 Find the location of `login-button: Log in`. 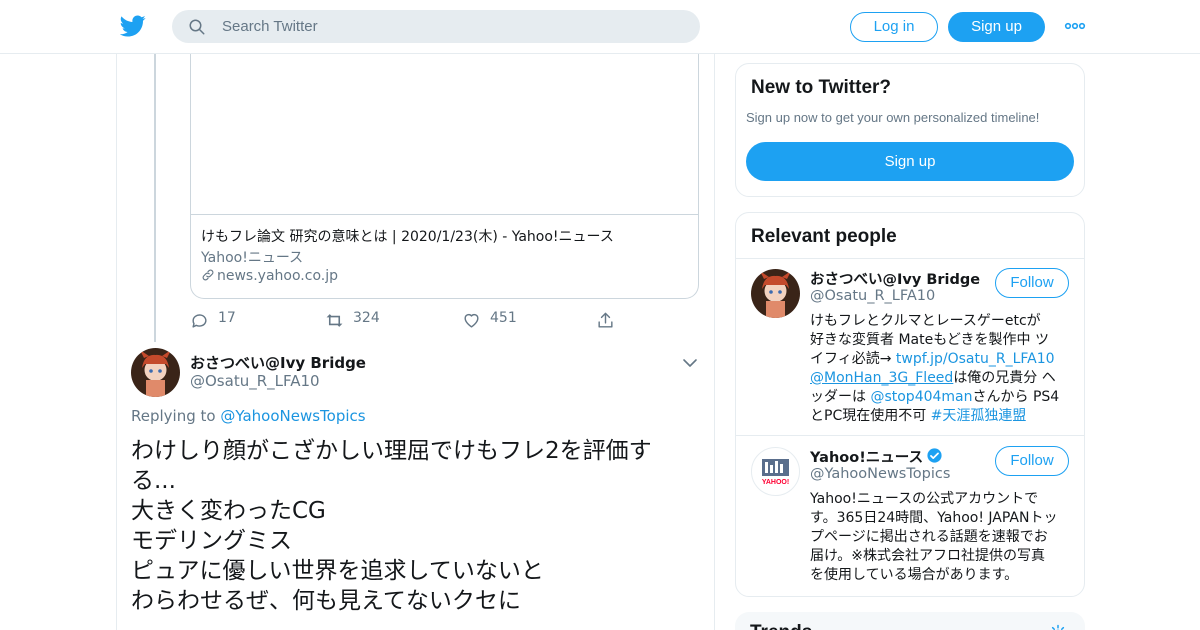

login-button: Log in is located at coordinates (894, 27).